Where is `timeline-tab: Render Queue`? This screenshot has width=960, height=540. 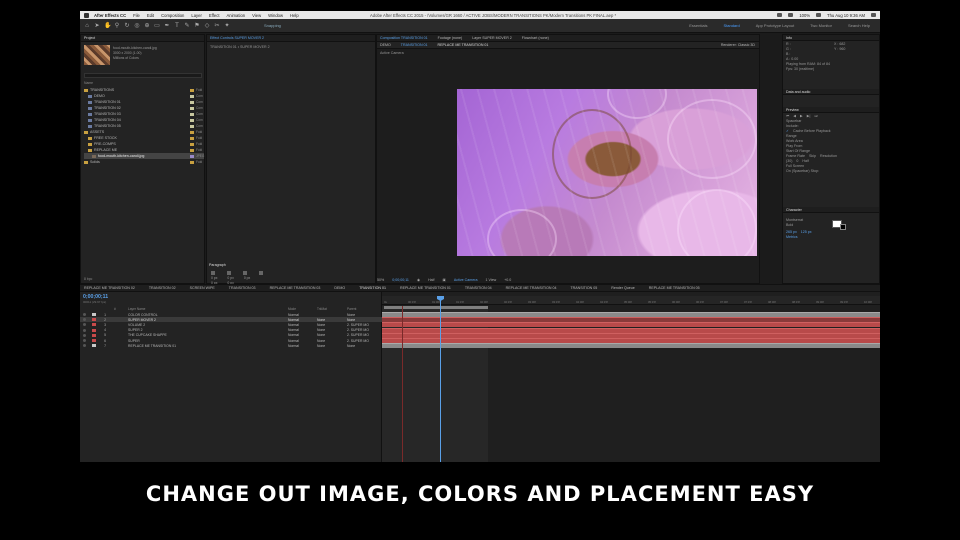 timeline-tab: Render Queue is located at coordinates (623, 288).